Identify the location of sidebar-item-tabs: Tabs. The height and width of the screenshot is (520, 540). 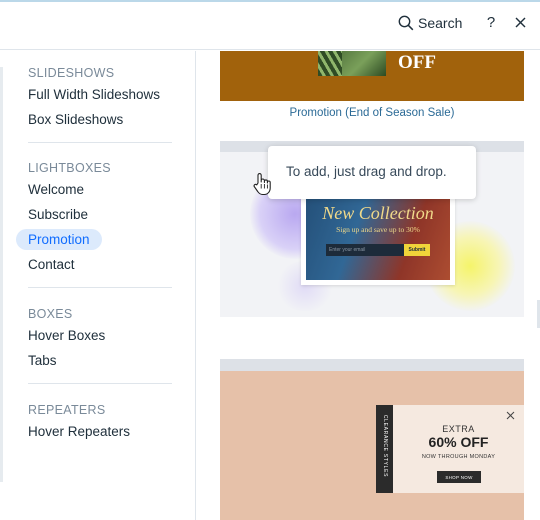
(42, 360).